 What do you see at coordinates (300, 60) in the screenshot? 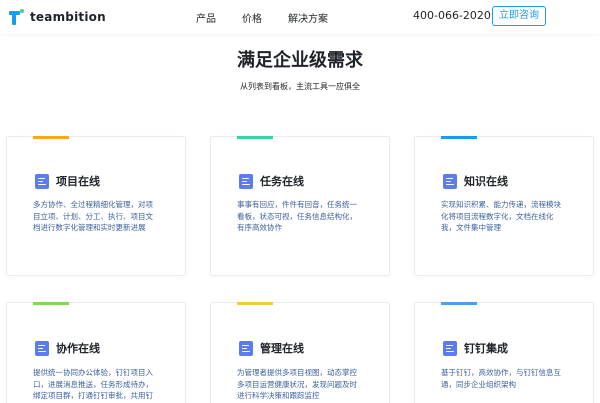
I see `section-title: 满足企业级需求` at bounding box center [300, 60].